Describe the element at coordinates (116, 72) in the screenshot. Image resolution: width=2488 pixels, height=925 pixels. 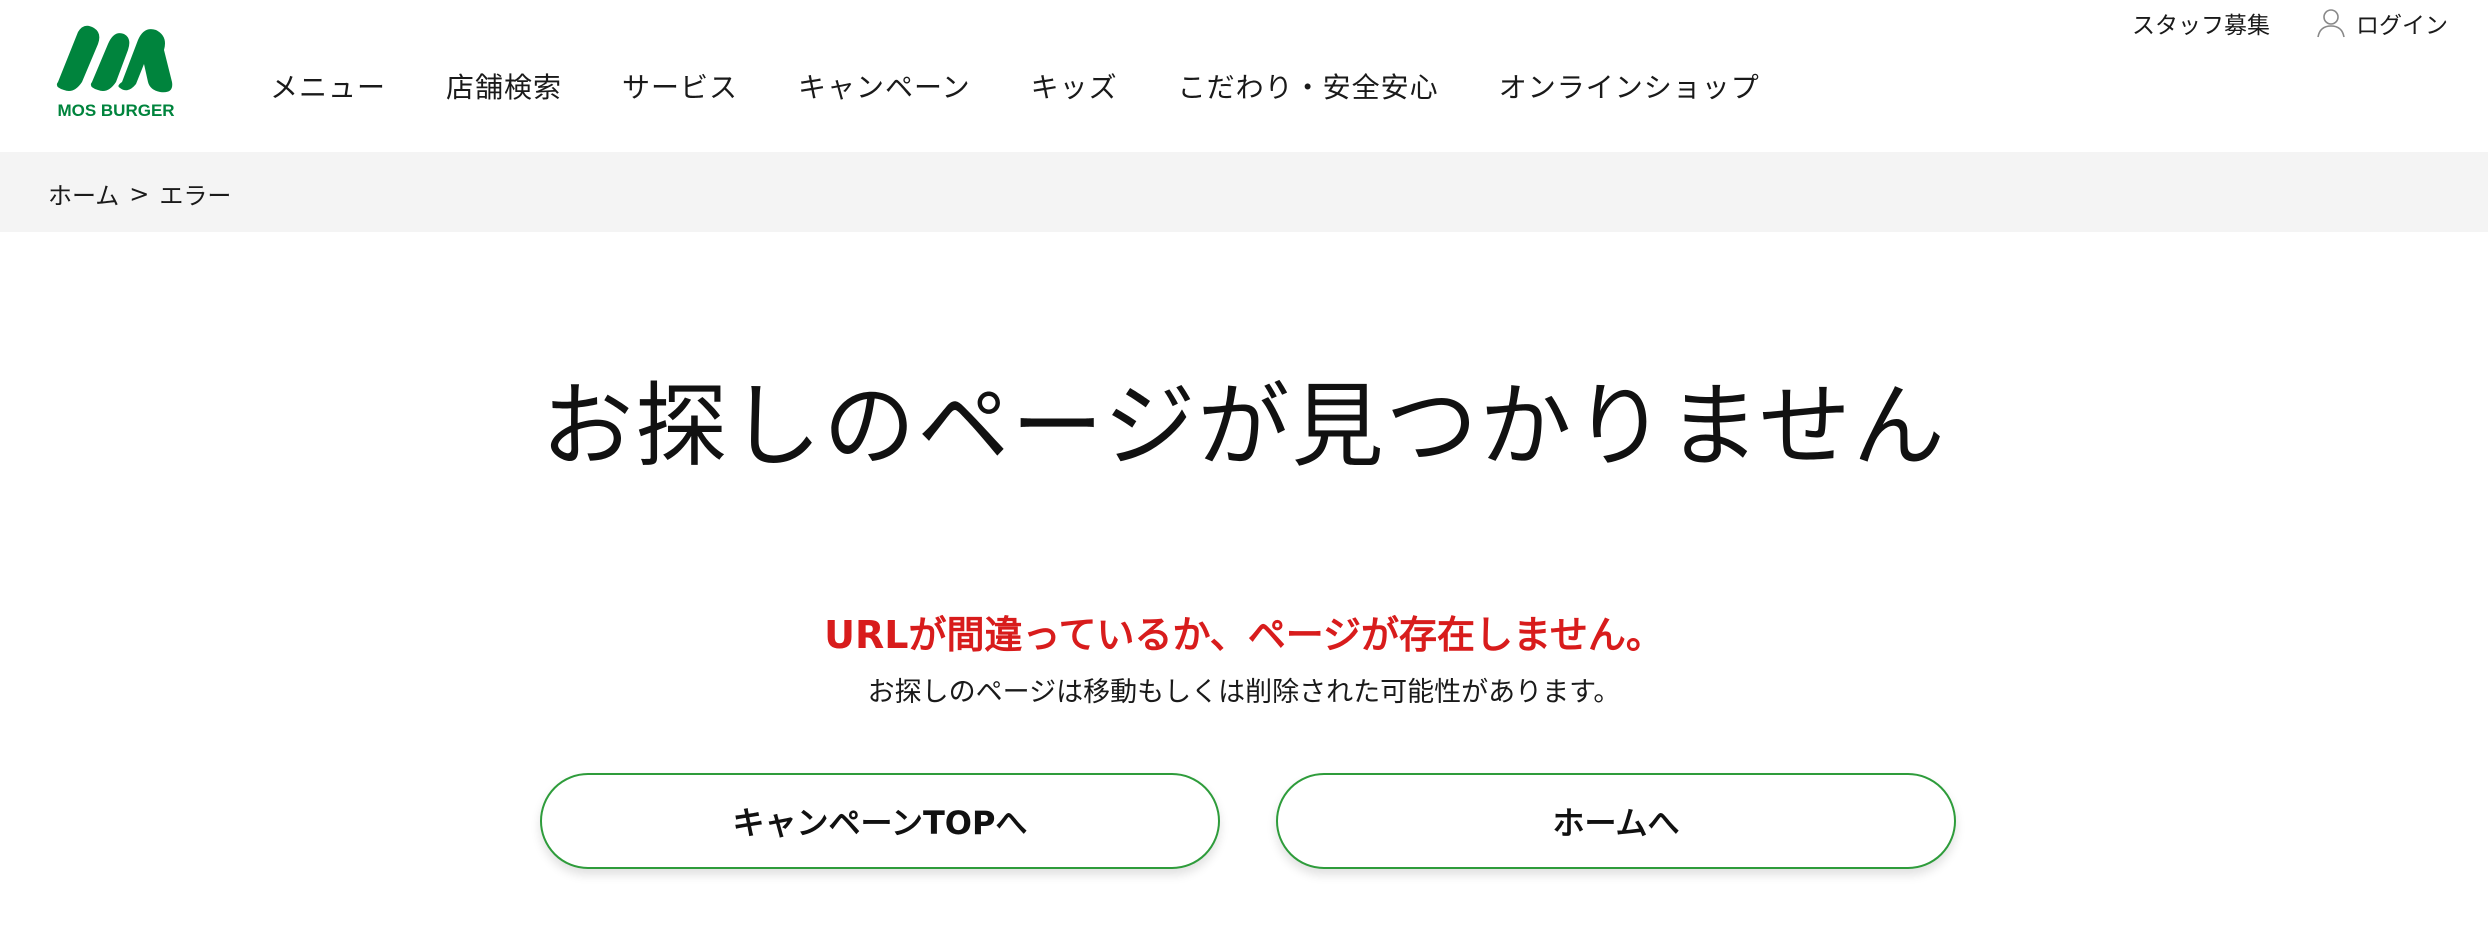
I see `mos-burger-logo: MOS BURGER` at that location.